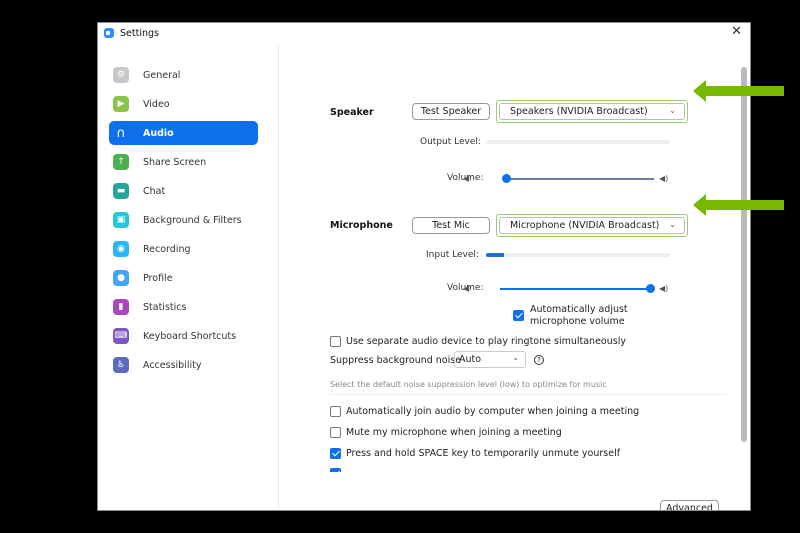  What do you see at coordinates (650, 288) in the screenshot?
I see `mic-volume-knob` at bounding box center [650, 288].